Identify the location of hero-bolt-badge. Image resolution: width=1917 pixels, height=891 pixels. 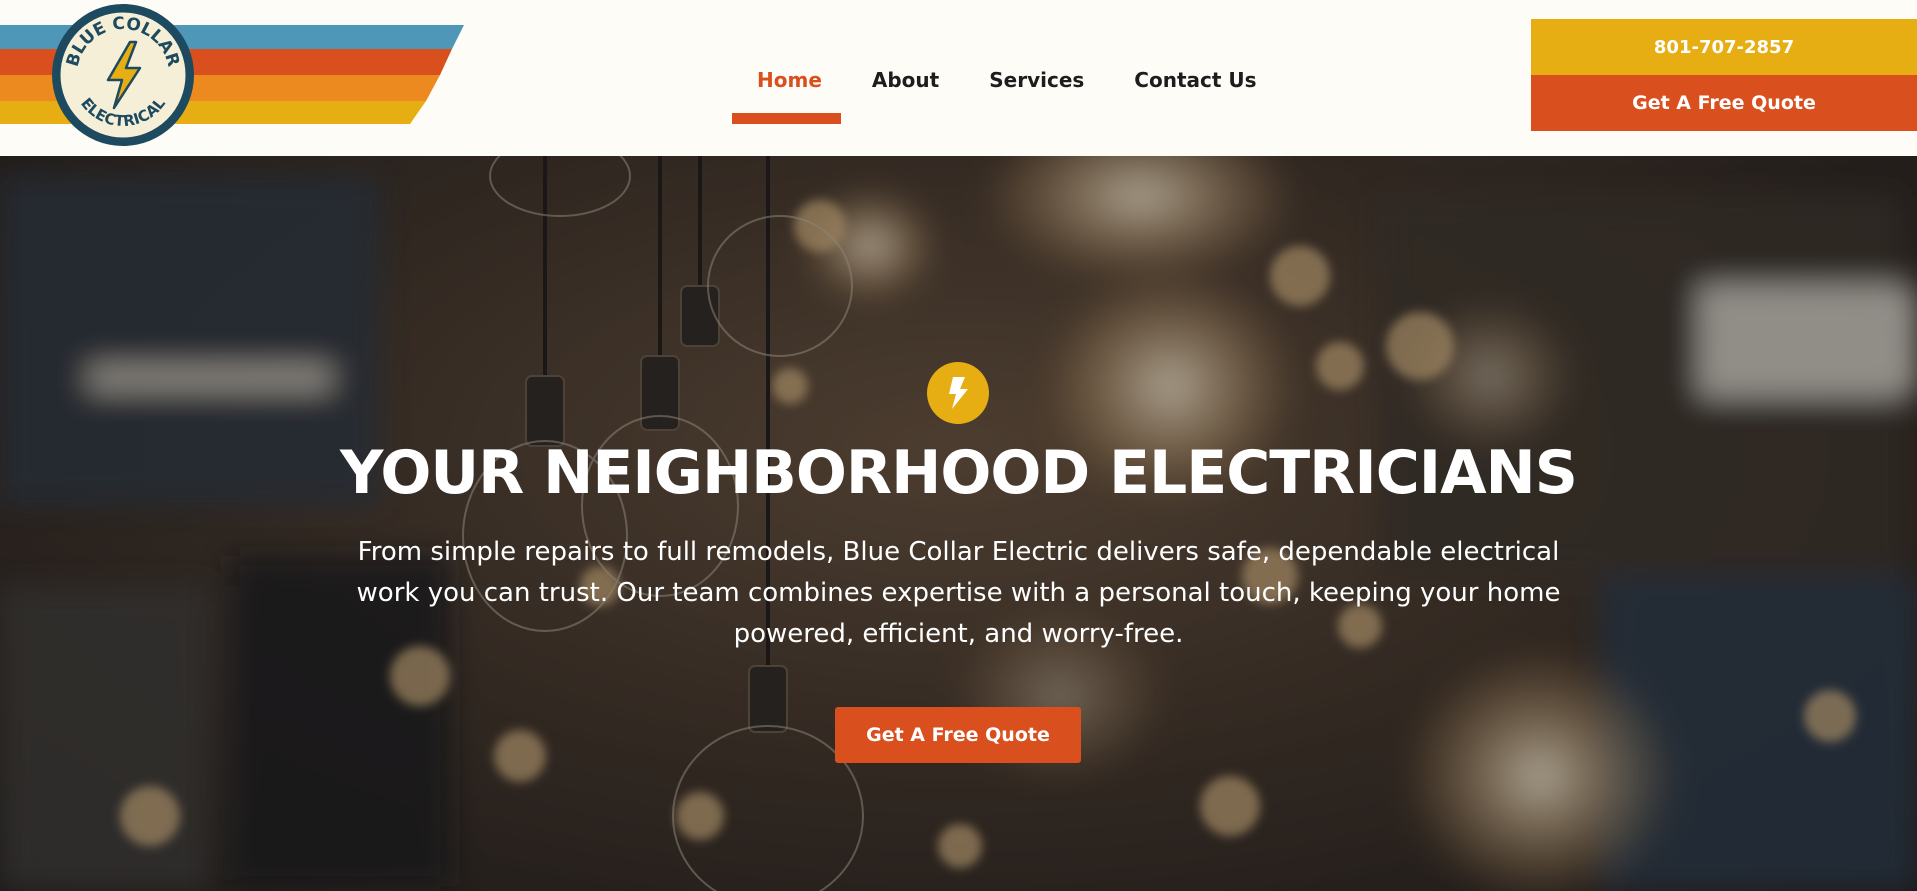
(958, 393).